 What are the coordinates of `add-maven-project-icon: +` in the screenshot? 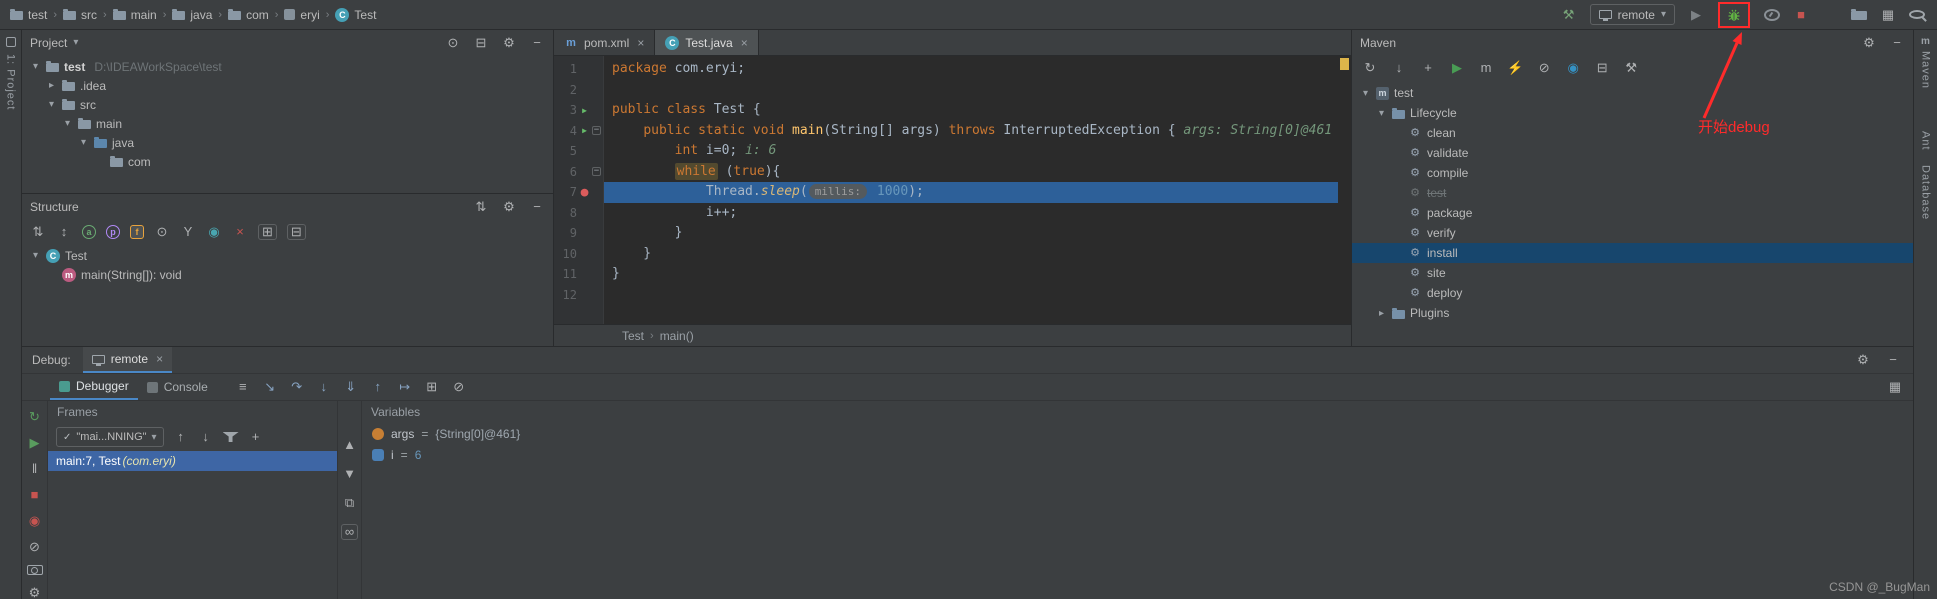 It's located at (1428, 68).